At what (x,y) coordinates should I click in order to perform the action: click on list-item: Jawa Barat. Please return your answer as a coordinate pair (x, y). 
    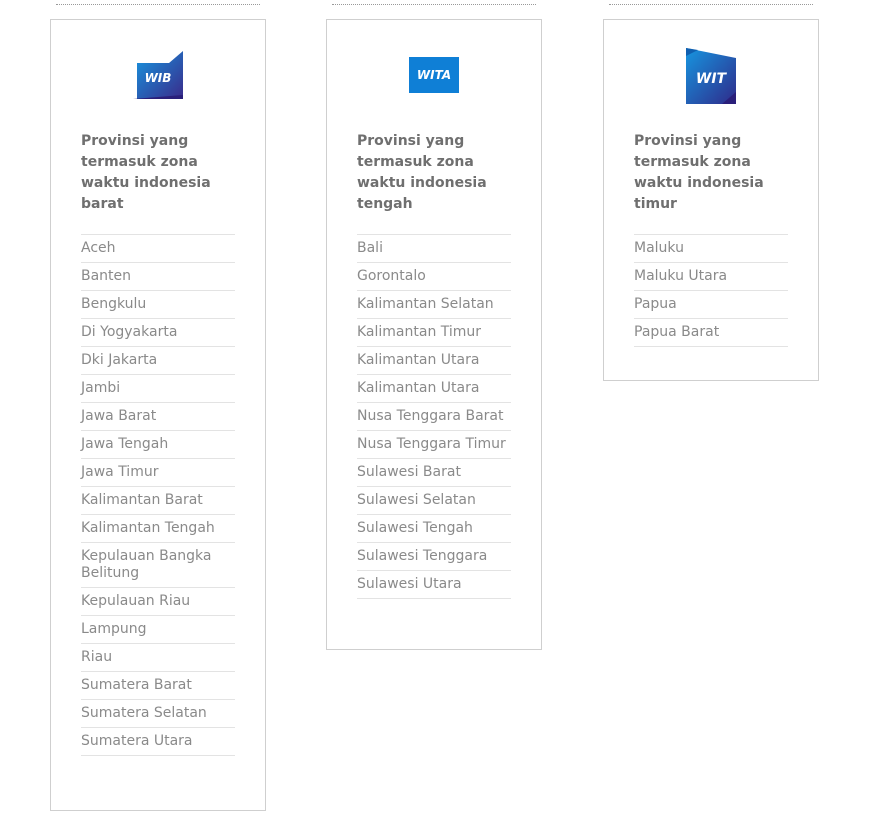
    Looking at the image, I should click on (158, 417).